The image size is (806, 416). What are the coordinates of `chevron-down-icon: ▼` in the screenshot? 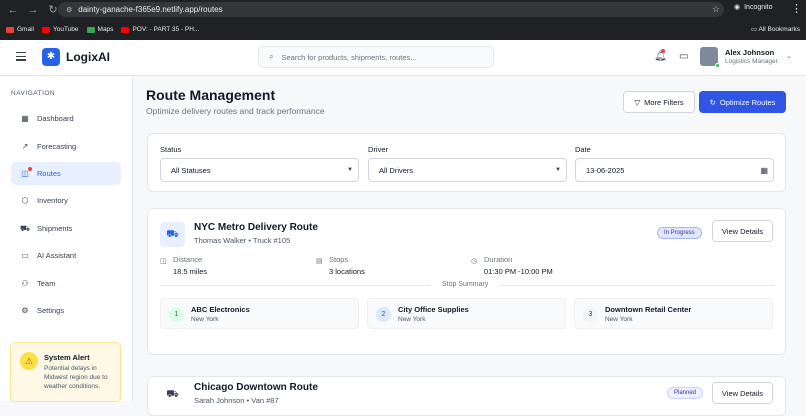 It's located at (350, 170).